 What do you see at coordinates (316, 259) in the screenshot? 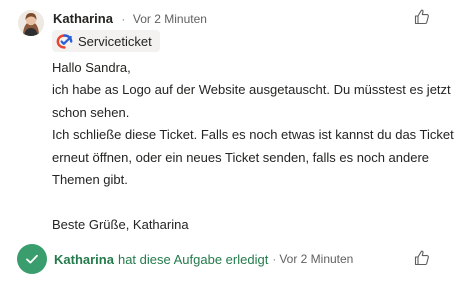
I see `completion-timestamp: Vor 2 Minuten` at bounding box center [316, 259].